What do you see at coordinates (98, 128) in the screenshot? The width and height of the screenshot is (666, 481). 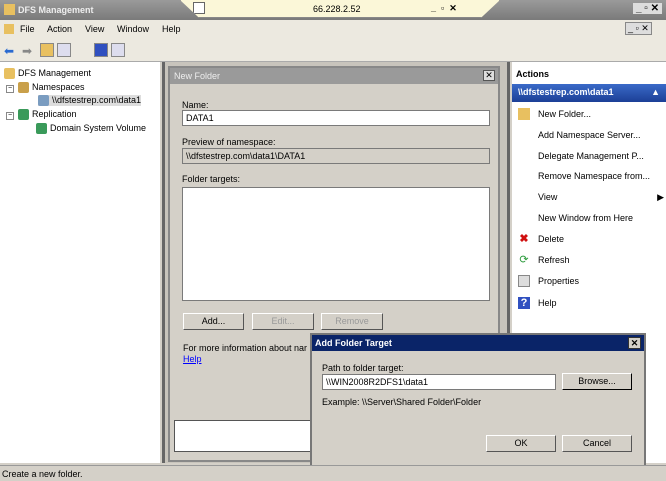 I see `tree-replication-item-label: Domain System Volume` at bounding box center [98, 128].